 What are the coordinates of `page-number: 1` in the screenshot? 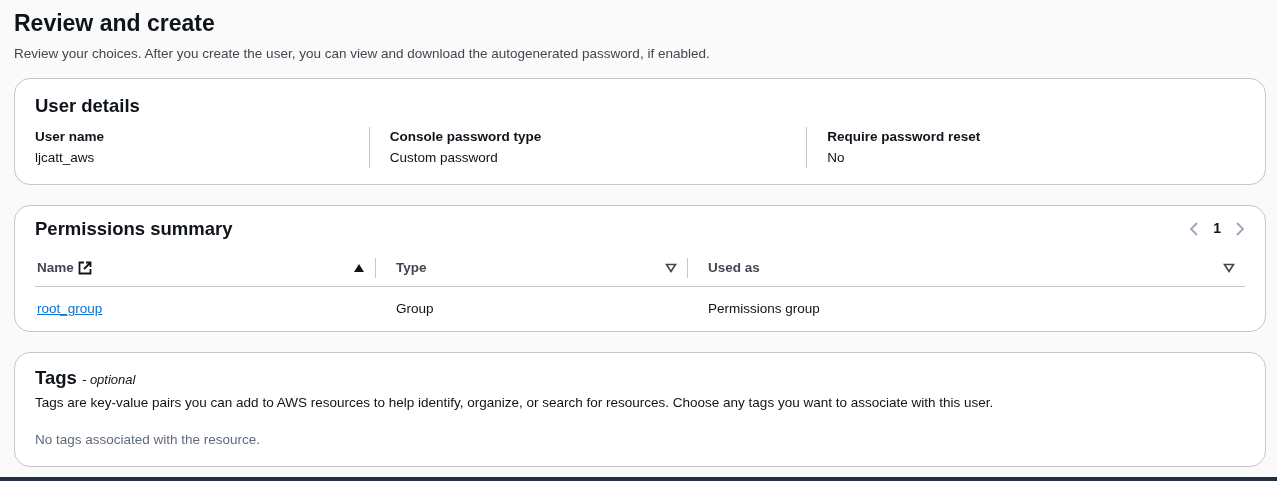 It's located at (1217, 229).